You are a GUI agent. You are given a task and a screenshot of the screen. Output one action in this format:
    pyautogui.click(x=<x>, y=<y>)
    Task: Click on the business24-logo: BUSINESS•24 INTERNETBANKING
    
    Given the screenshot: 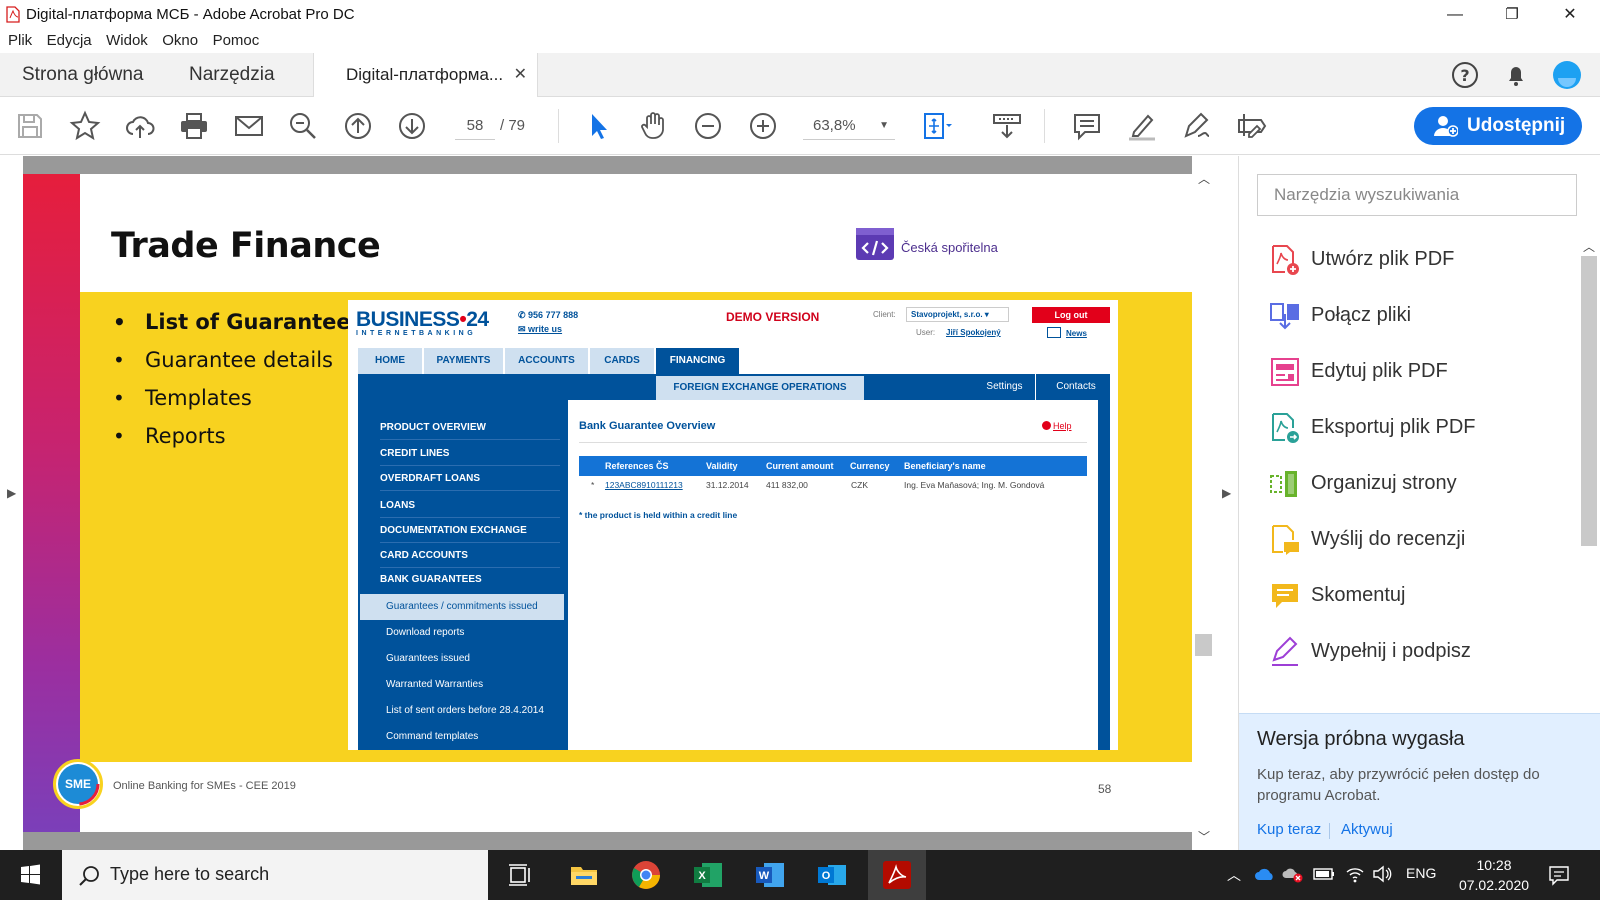 What is the action you would take?
    pyautogui.click(x=422, y=322)
    